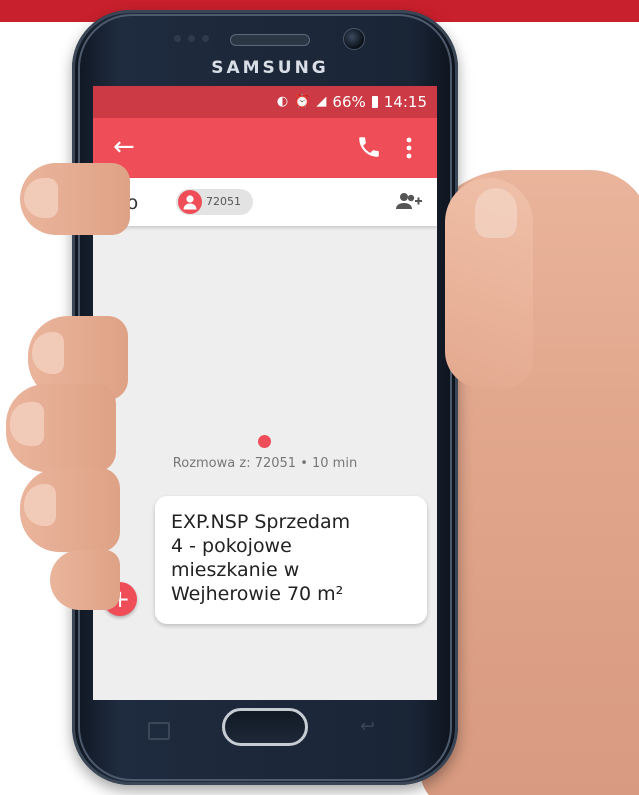  I want to click on contact-avatar, so click(190, 202).